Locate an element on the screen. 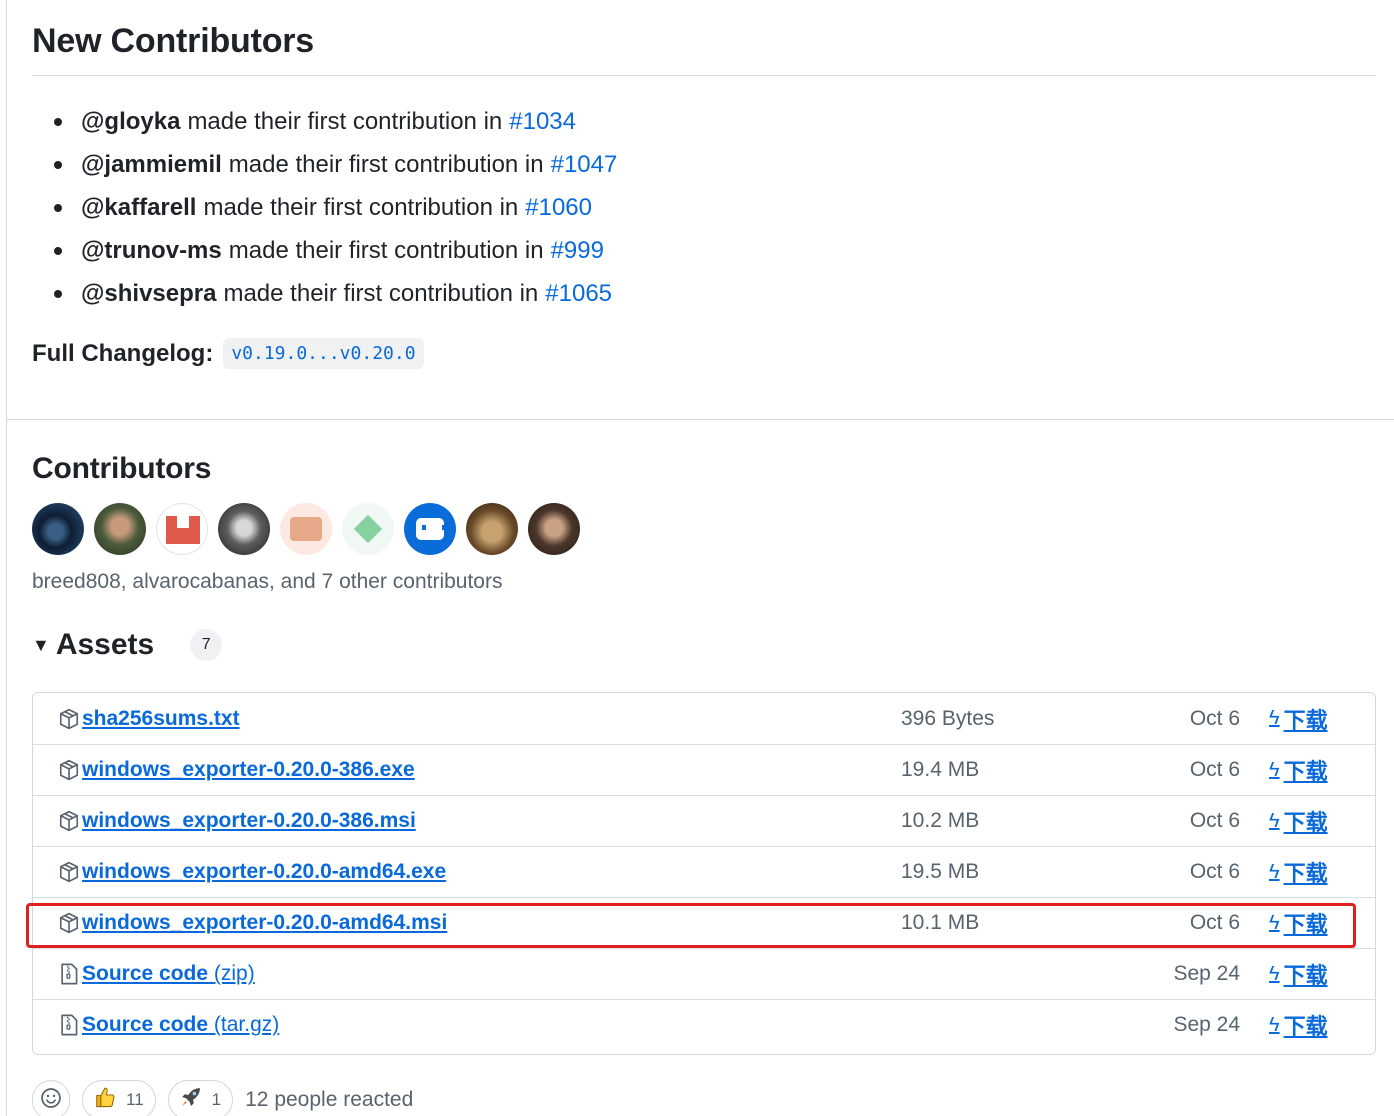  rocket-count: 1 is located at coordinates (216, 1099).